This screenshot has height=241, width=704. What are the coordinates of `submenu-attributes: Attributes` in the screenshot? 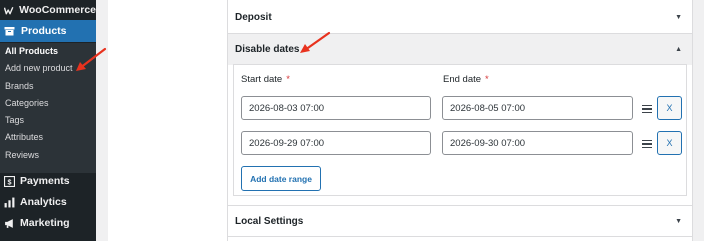 It's located at (48, 137).